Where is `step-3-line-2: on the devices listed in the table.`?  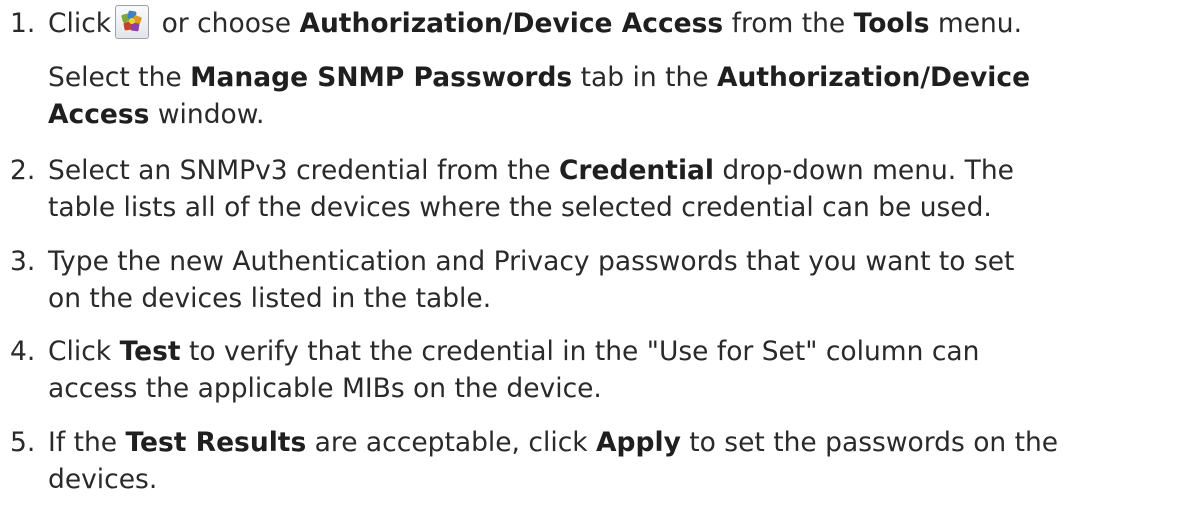
step-3-line-2: on the devices listed in the table. is located at coordinates (270, 298).